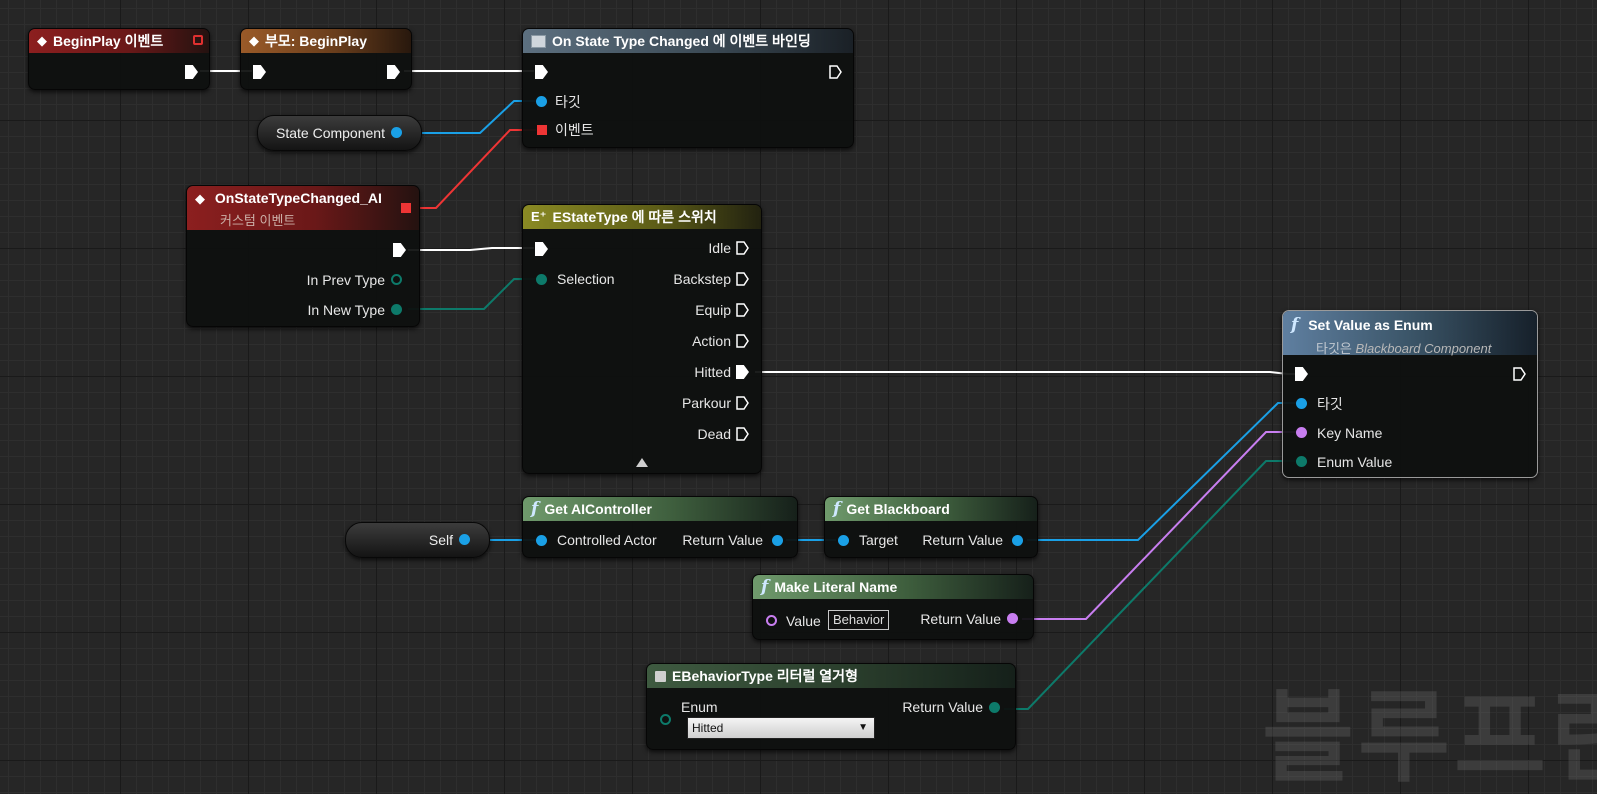  I want to click on new-type-pin, so click(396, 309).